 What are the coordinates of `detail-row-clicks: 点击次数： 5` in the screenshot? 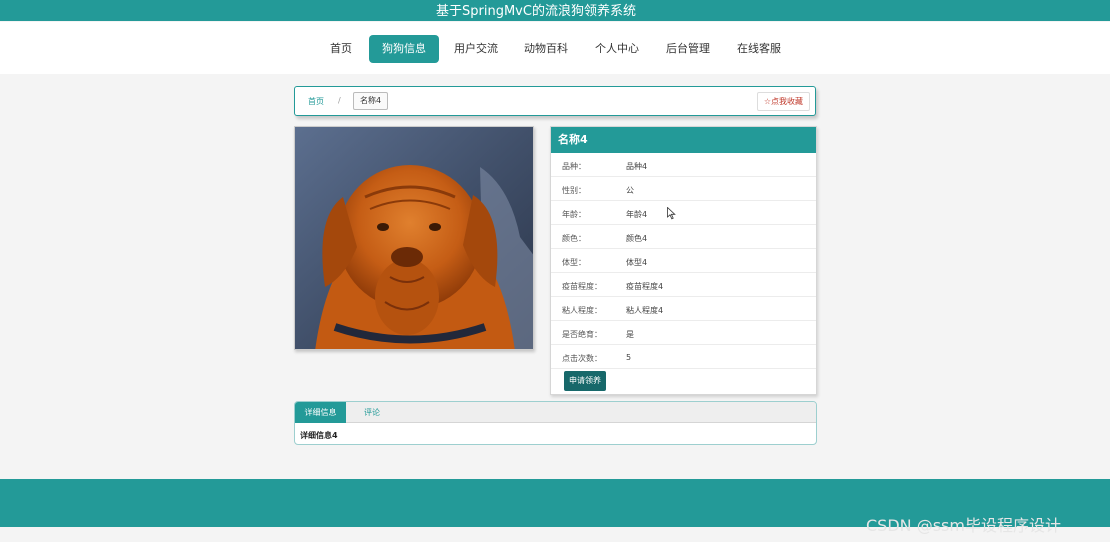 It's located at (683, 357).